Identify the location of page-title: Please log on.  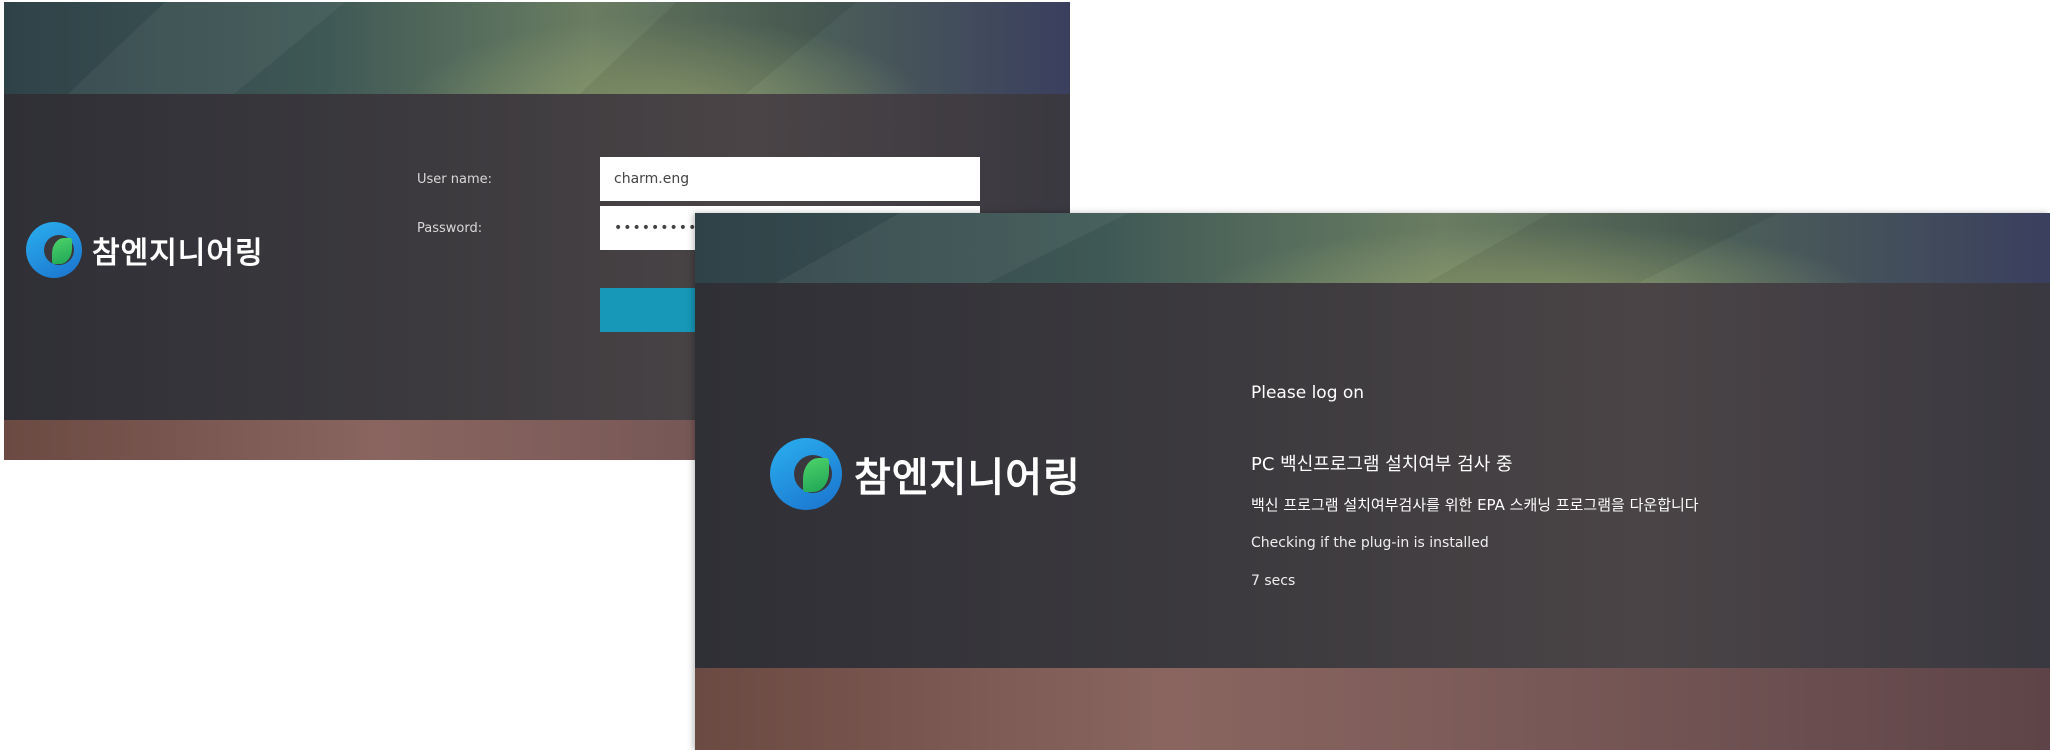
(1308, 393).